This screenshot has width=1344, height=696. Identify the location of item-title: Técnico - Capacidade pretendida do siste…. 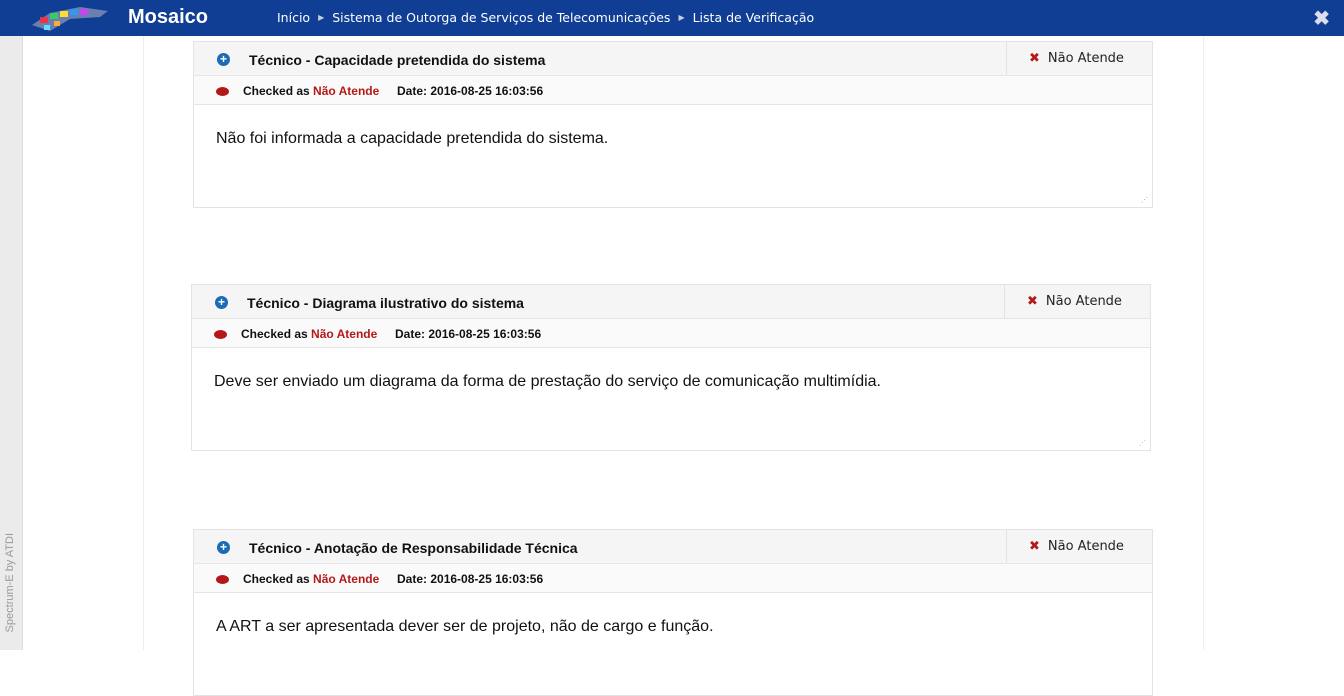
(397, 60).